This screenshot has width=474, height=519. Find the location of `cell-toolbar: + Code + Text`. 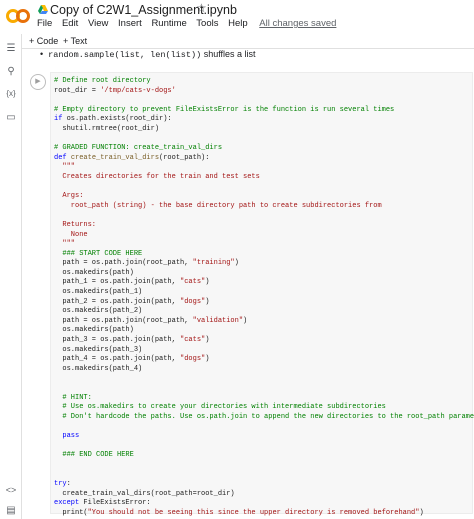

cell-toolbar: + Code + Text is located at coordinates (247, 41).